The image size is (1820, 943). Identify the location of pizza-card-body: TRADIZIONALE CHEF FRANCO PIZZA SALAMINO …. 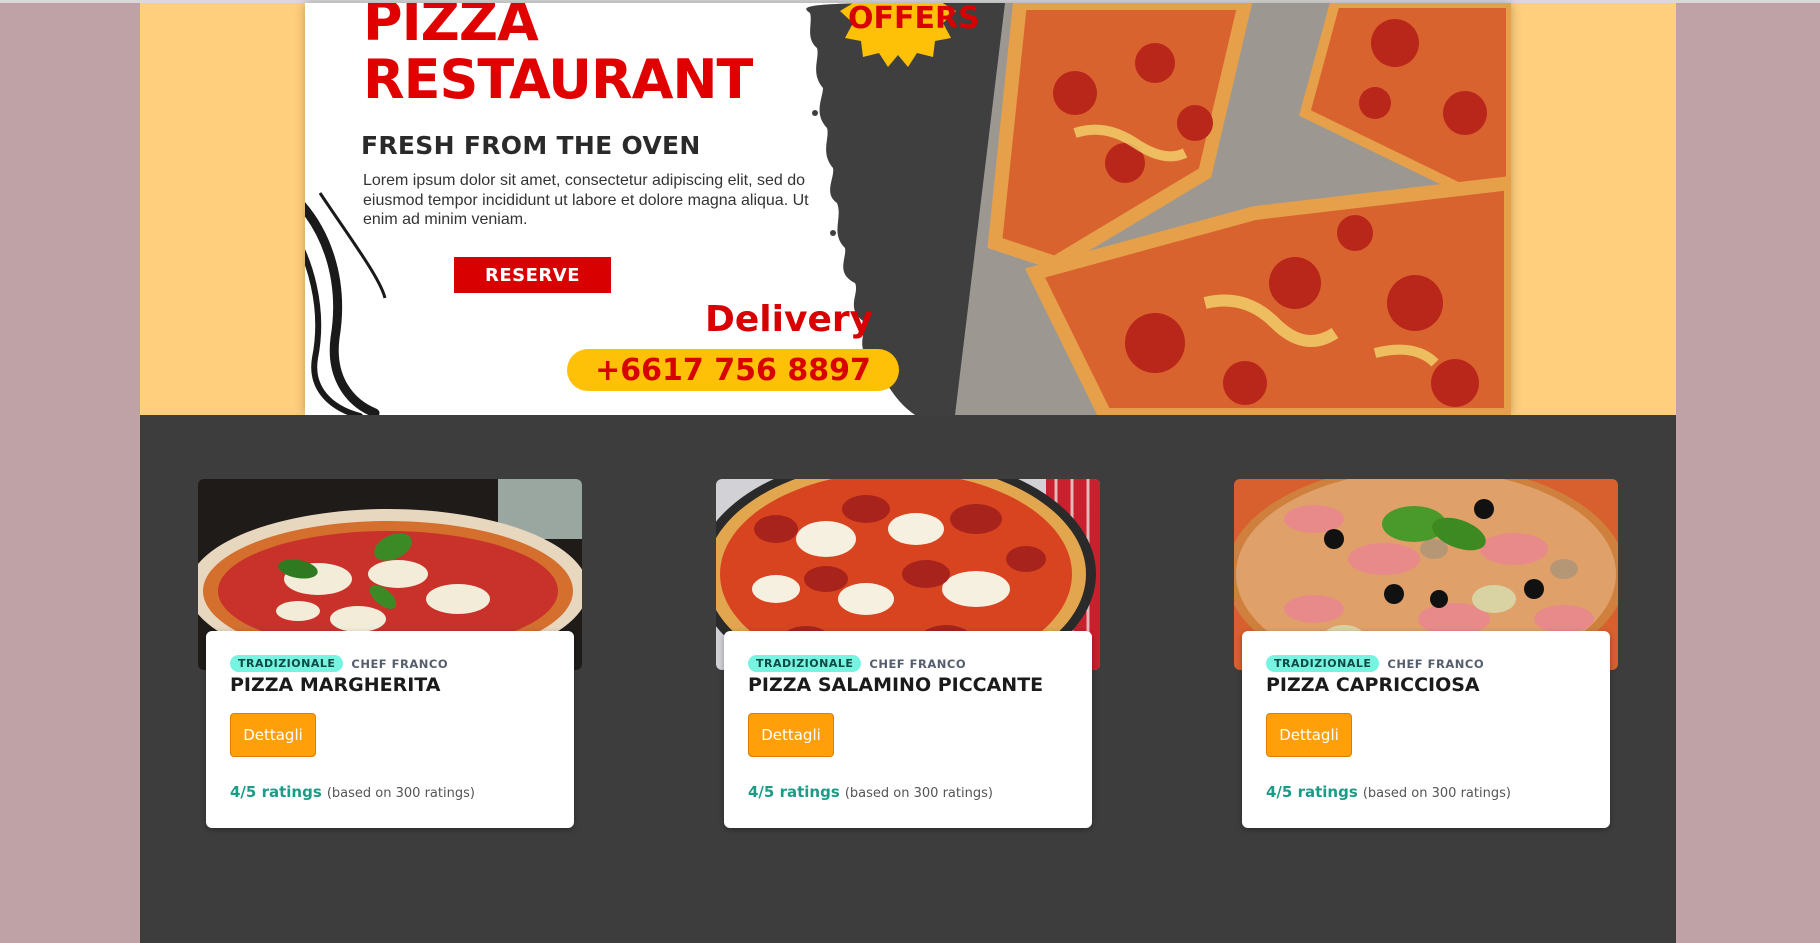
(908, 729).